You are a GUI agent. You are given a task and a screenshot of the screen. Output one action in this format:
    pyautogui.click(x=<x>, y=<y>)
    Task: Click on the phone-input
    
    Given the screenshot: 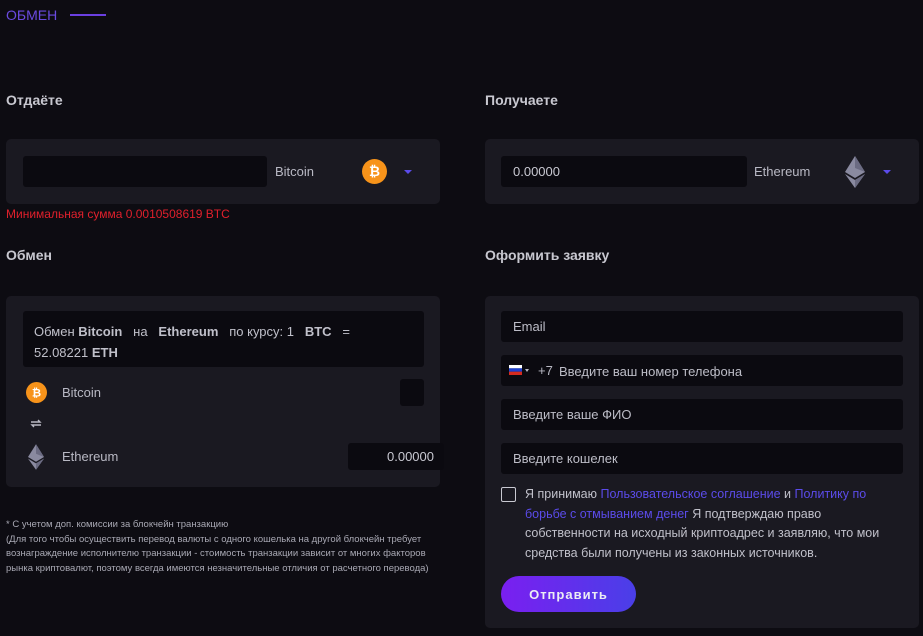 What is the action you would take?
    pyautogui.click(x=724, y=371)
    